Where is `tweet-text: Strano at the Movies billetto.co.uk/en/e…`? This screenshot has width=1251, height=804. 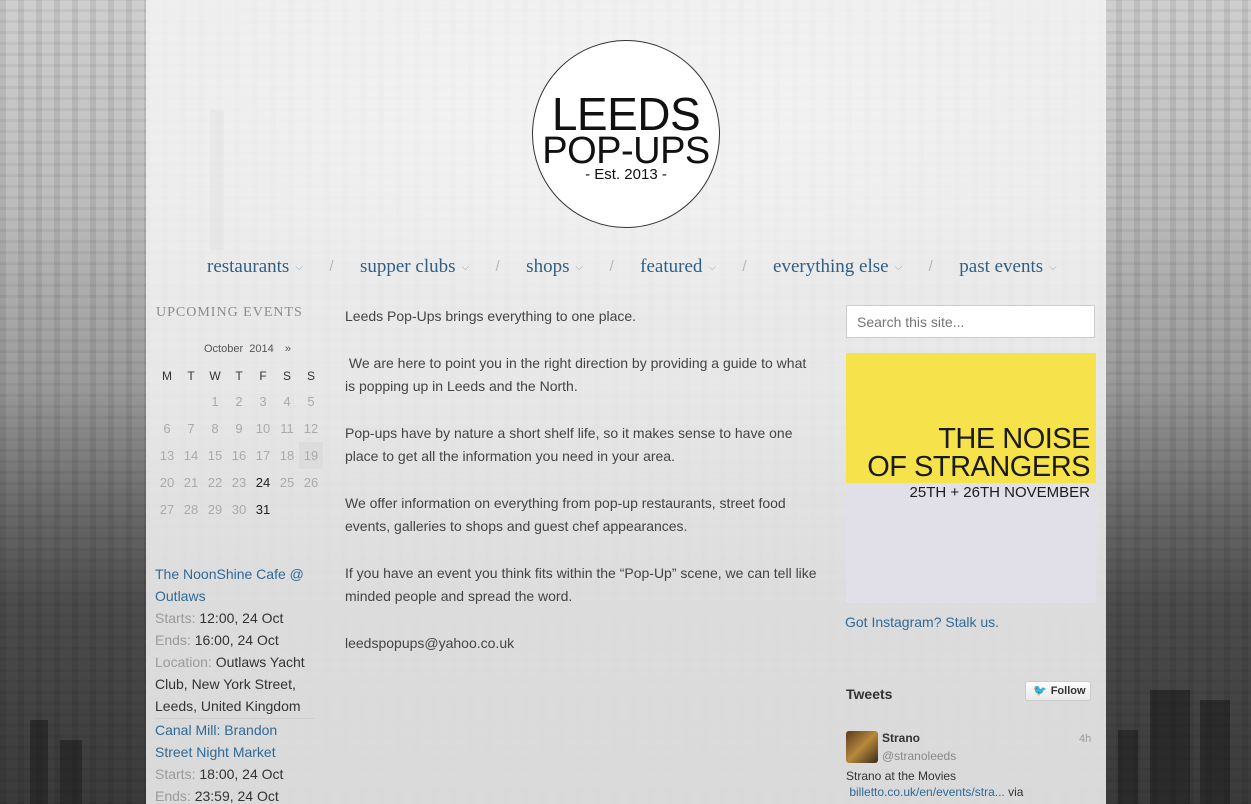 tweet-text: Strano at the Movies billetto.co.uk/en/e… is located at coordinates (968, 784).